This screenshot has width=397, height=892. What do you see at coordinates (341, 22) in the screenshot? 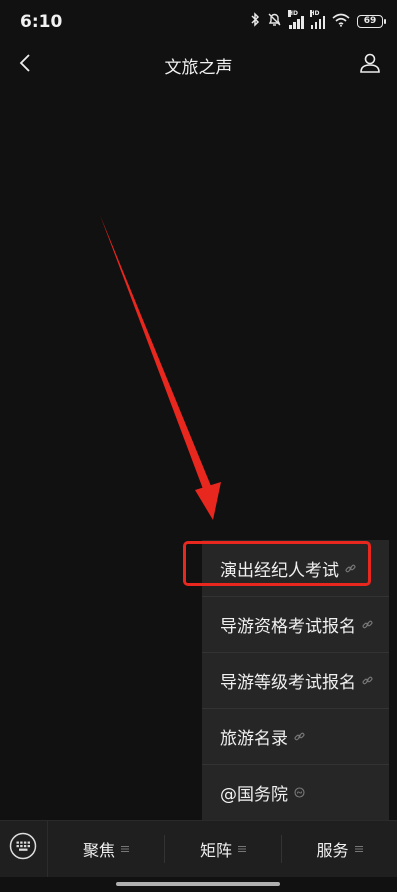
I see `wifi-icon` at bounding box center [341, 22].